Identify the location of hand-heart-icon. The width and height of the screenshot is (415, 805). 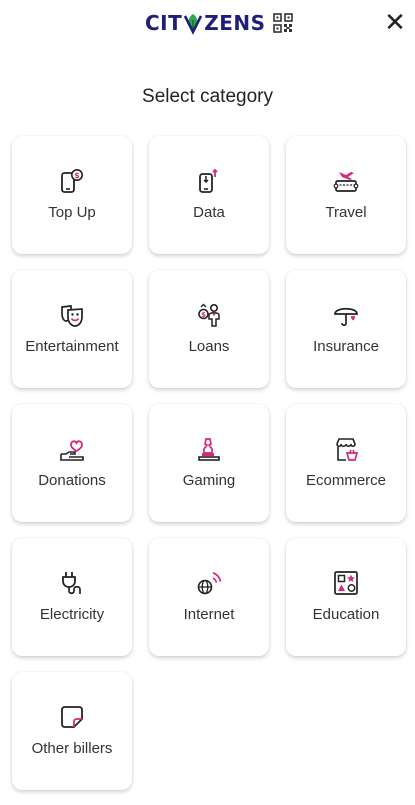
(72, 450).